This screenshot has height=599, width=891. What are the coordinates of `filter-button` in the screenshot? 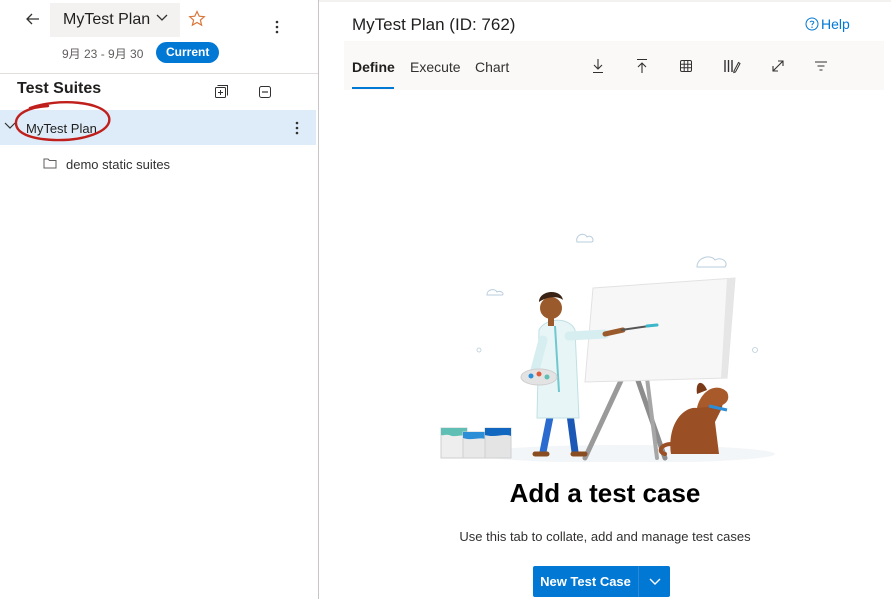 It's located at (821, 66).